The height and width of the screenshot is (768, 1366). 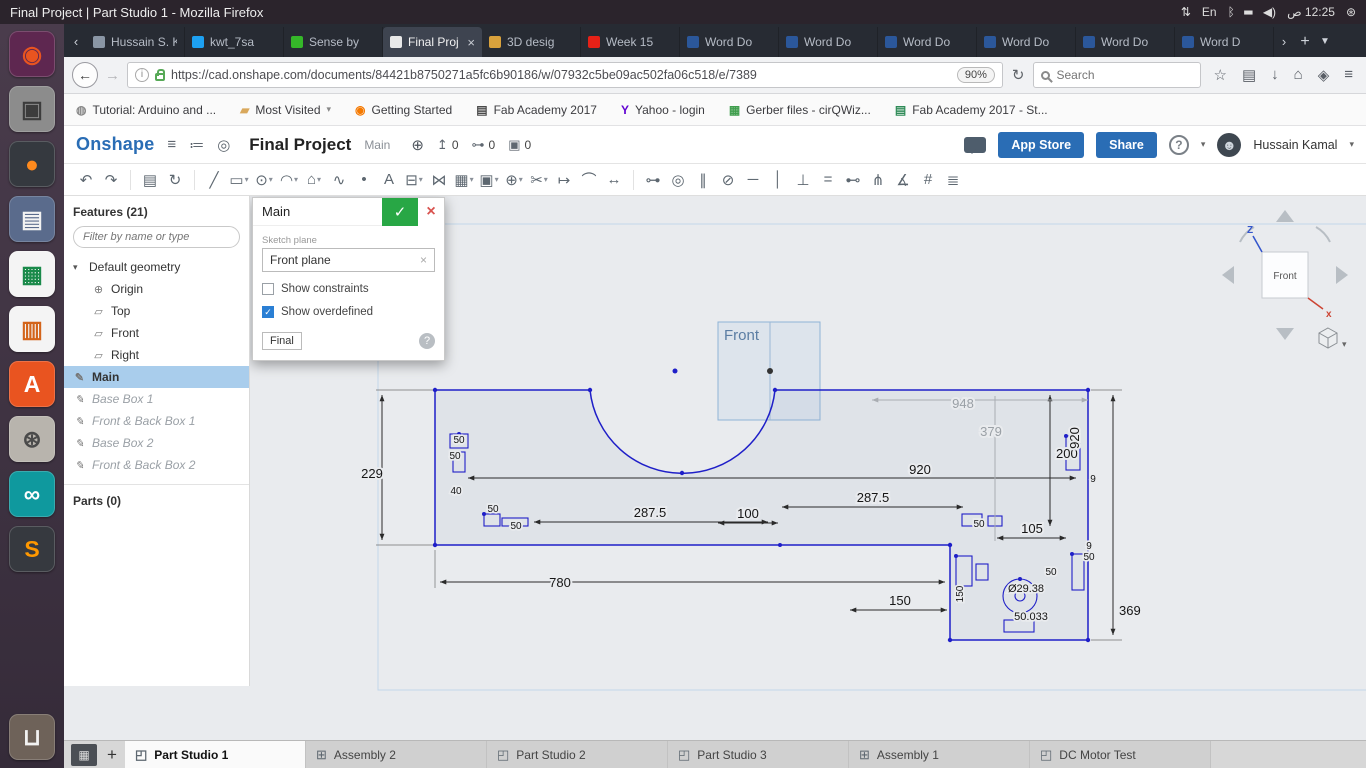 What do you see at coordinates (32, 109) in the screenshot?
I see `launcher-files: ▣` at bounding box center [32, 109].